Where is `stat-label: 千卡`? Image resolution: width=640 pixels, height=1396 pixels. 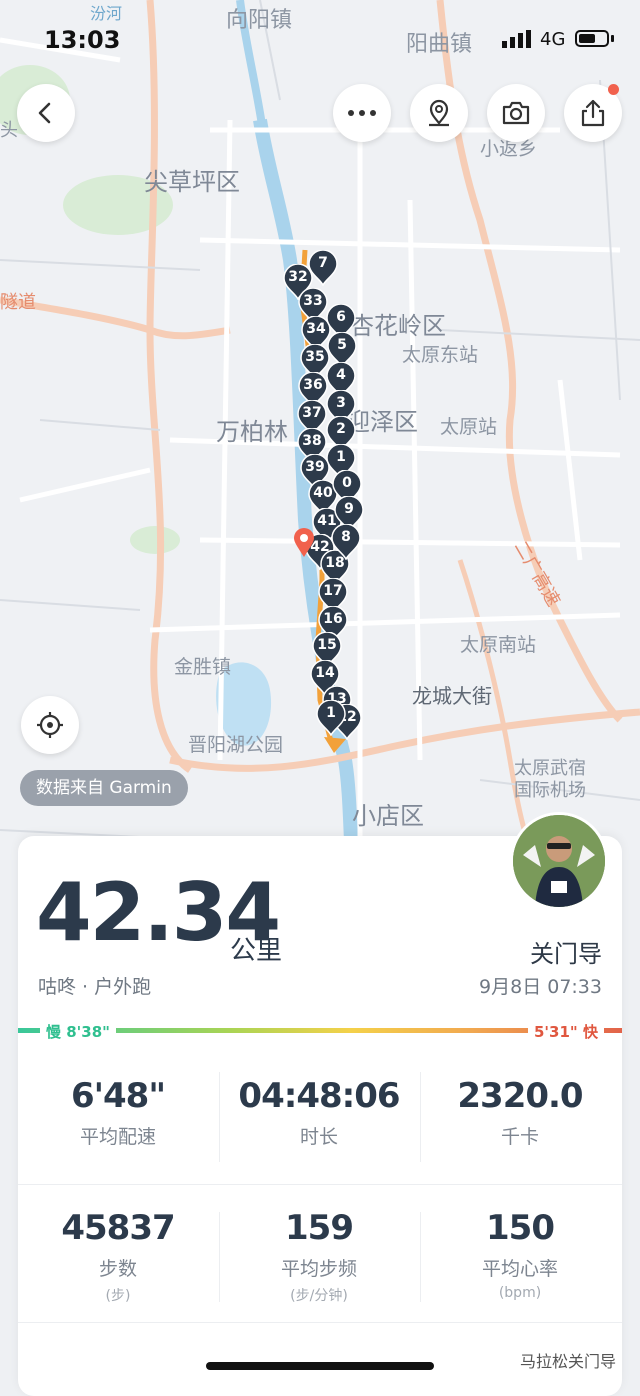
stat-label: 千卡 is located at coordinates (519, 1137).